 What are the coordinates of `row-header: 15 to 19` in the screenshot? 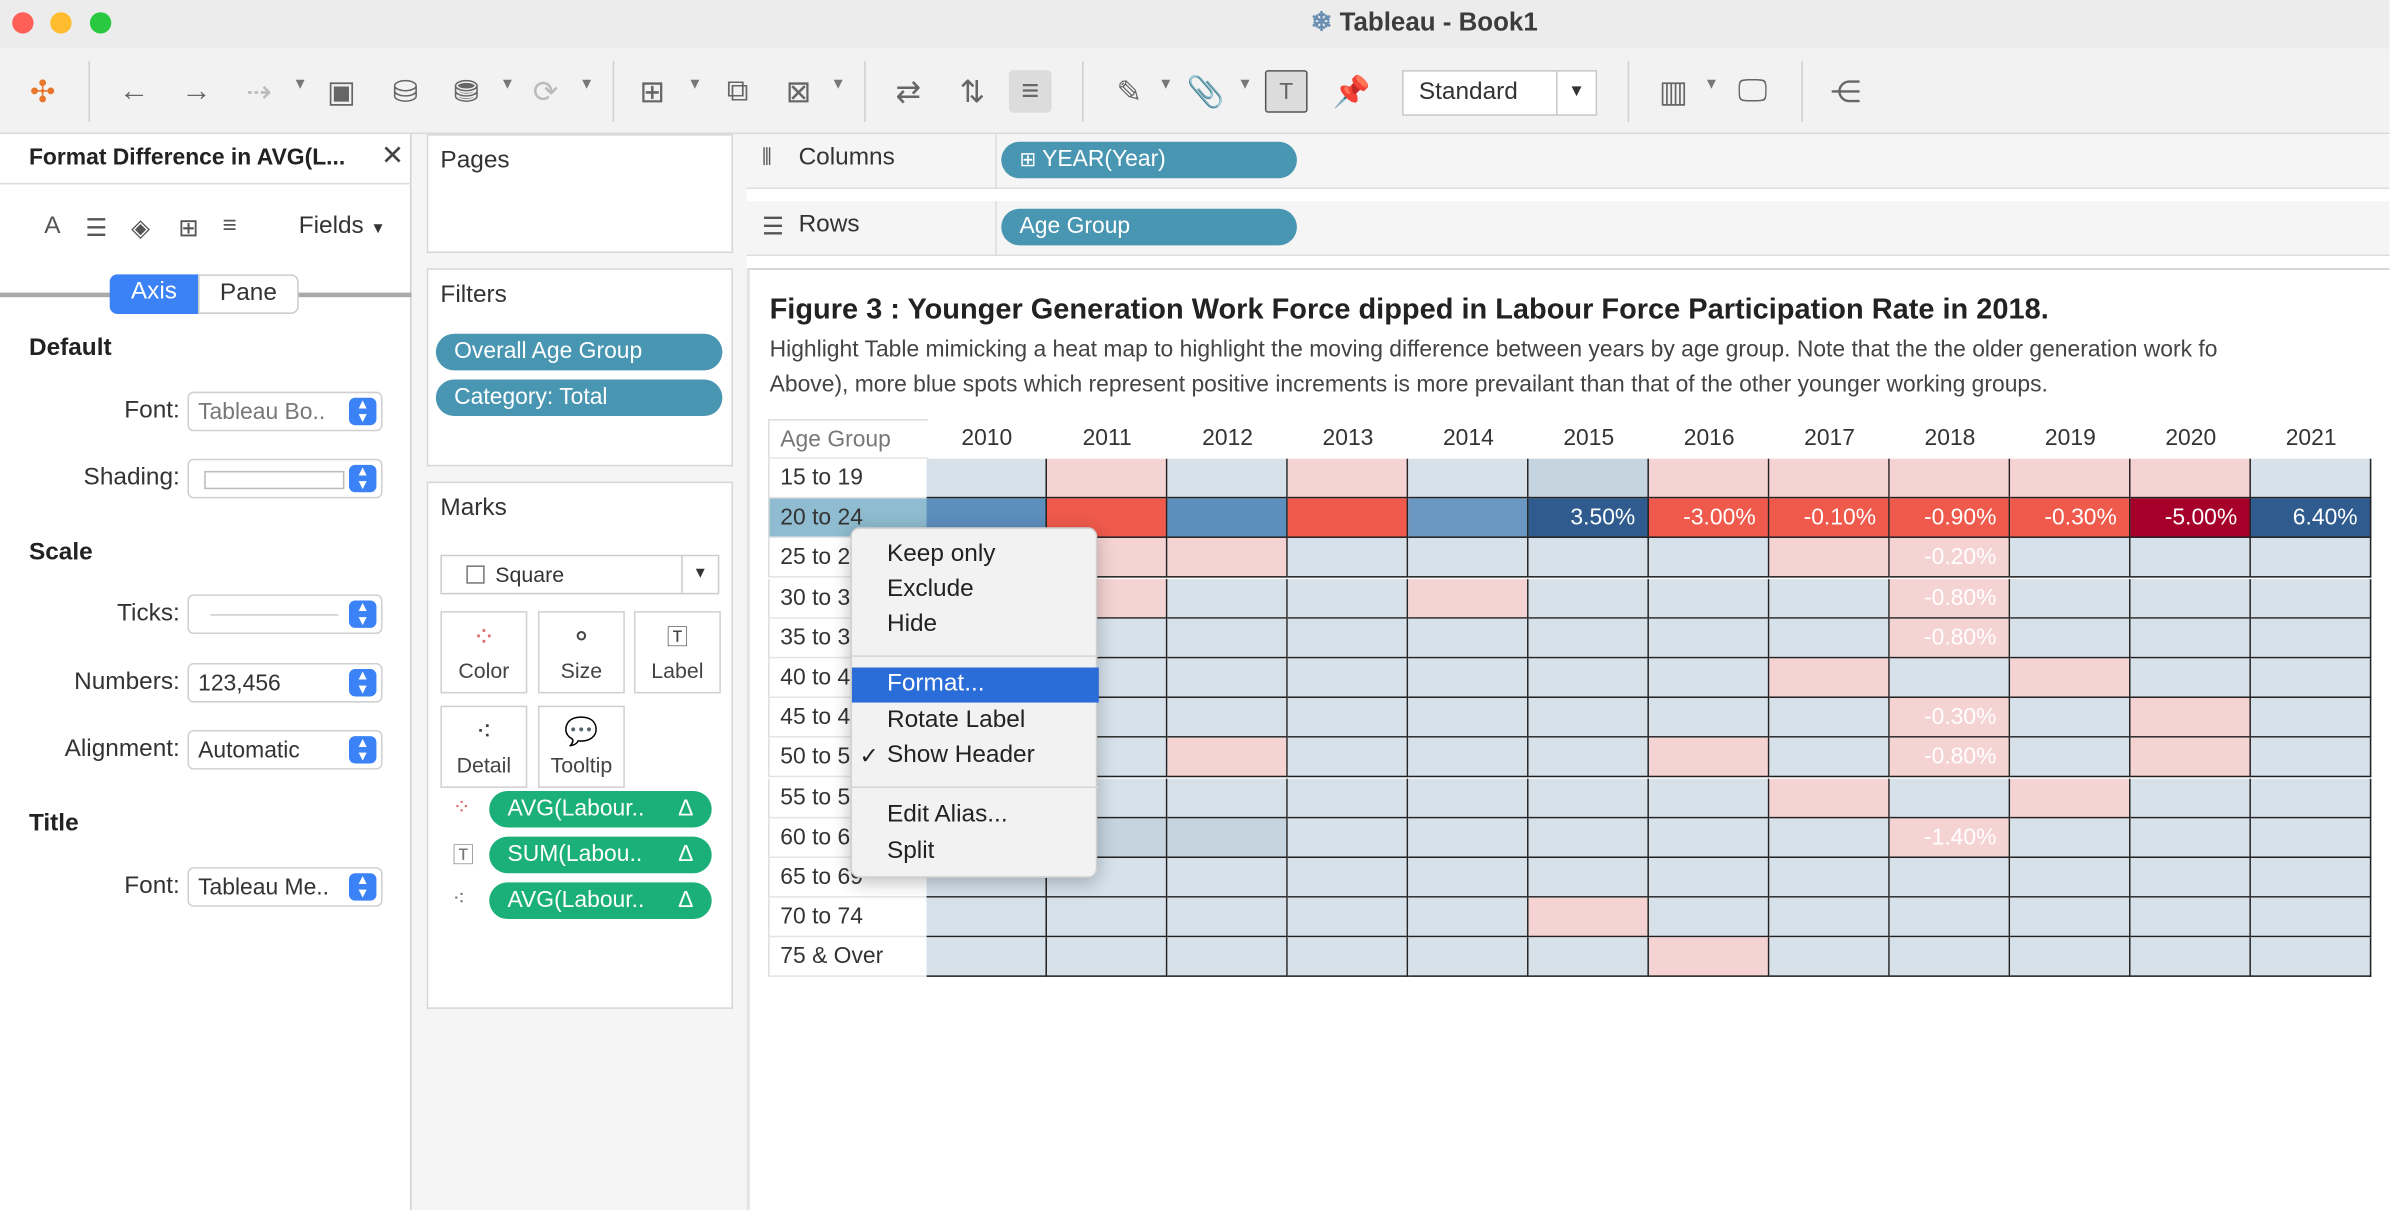 It's located at (848, 478).